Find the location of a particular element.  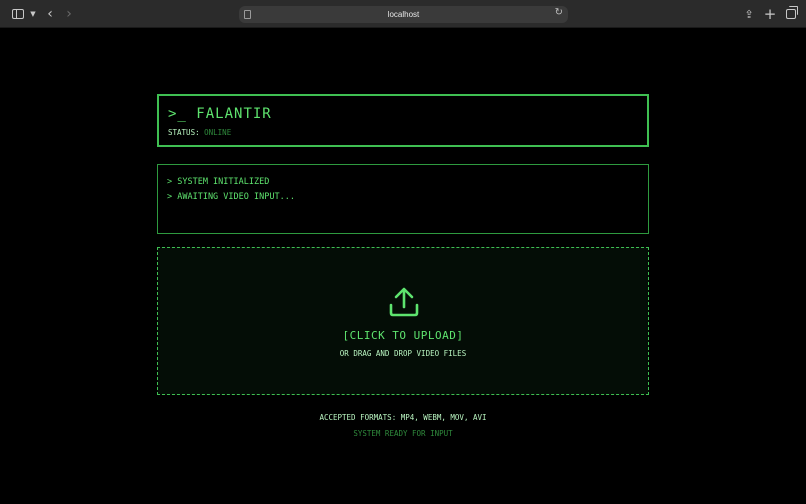

sidebar-toggle-icon is located at coordinates (18, 14).